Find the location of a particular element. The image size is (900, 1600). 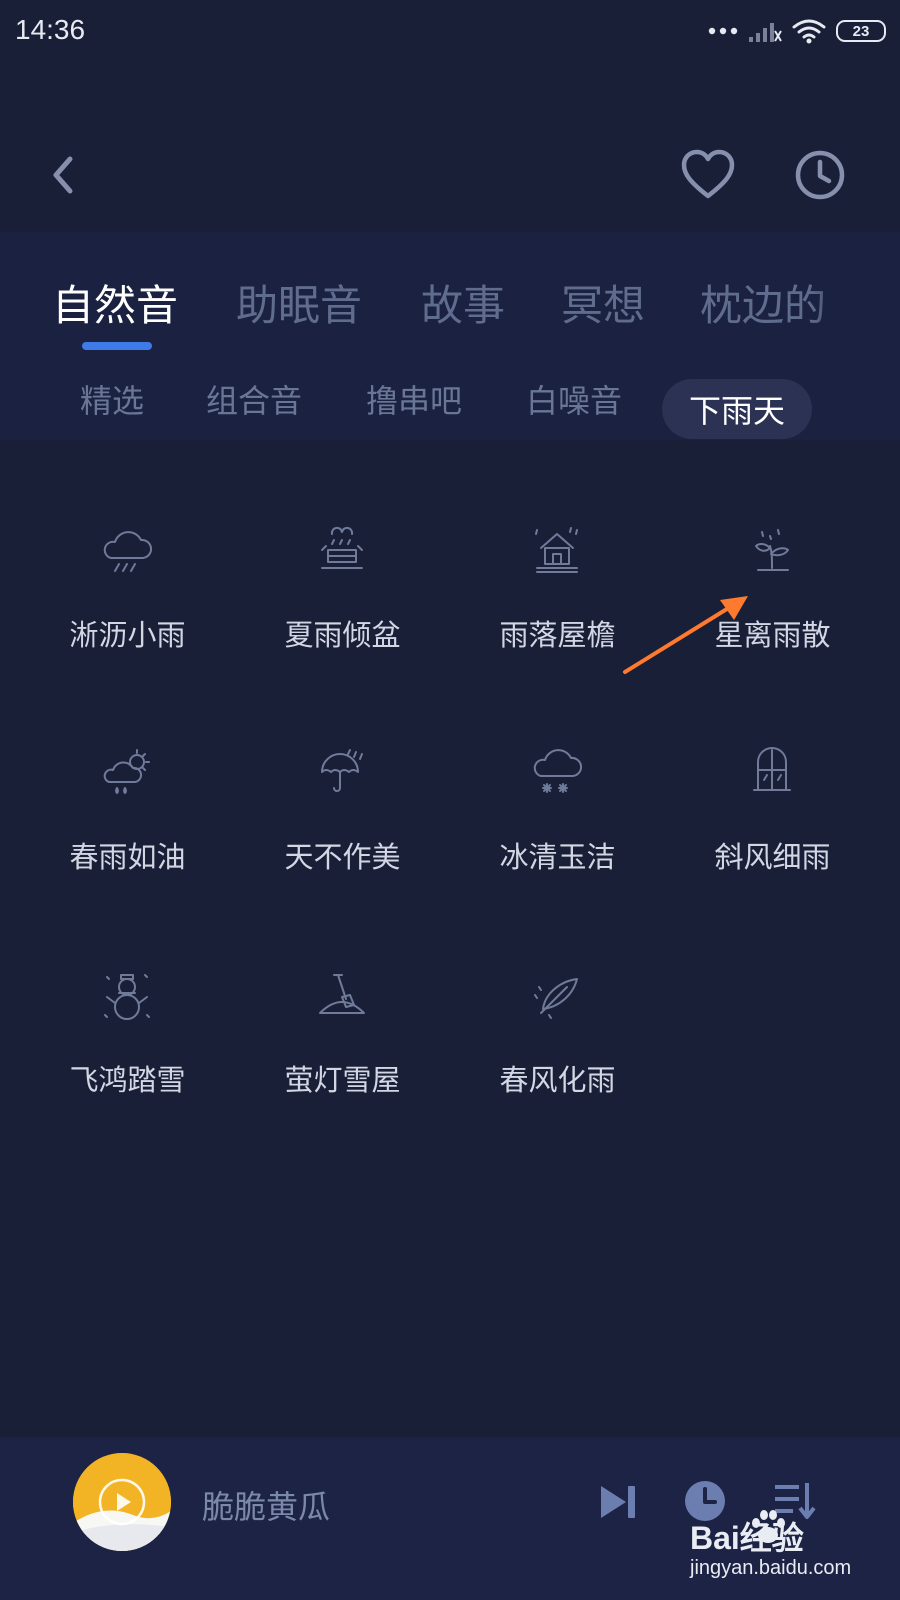

tab-meditation: 冥想 is located at coordinates (603, 302).